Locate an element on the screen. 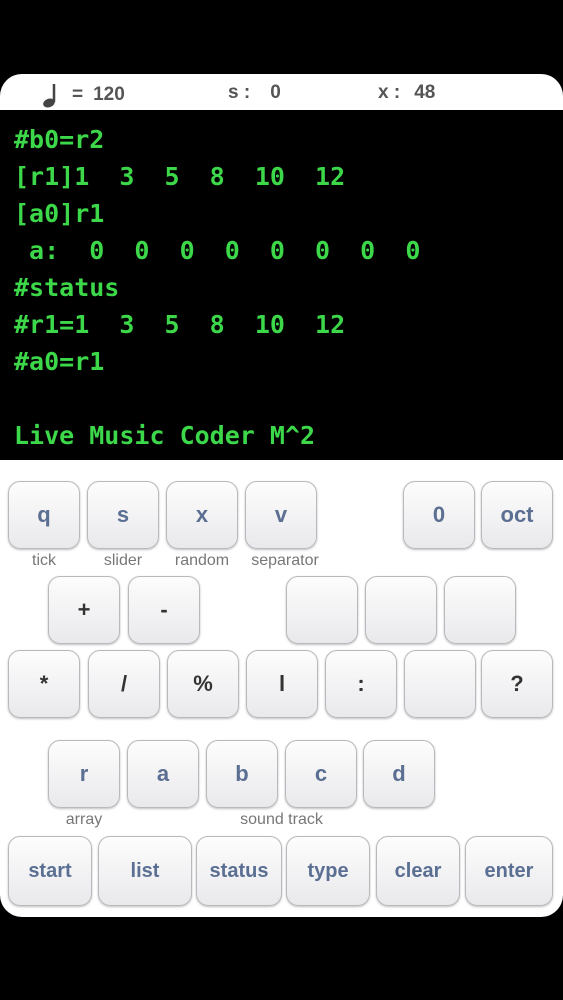  tempo-value: 120 is located at coordinates (109, 94).